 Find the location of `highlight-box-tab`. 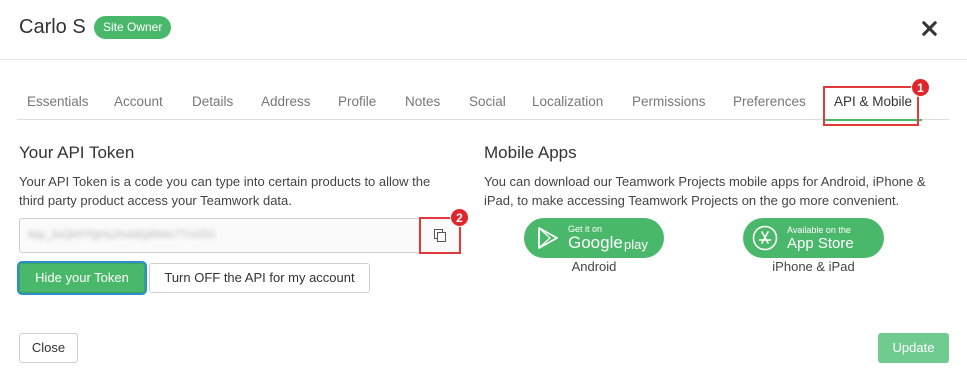

highlight-box-tab is located at coordinates (871, 106).